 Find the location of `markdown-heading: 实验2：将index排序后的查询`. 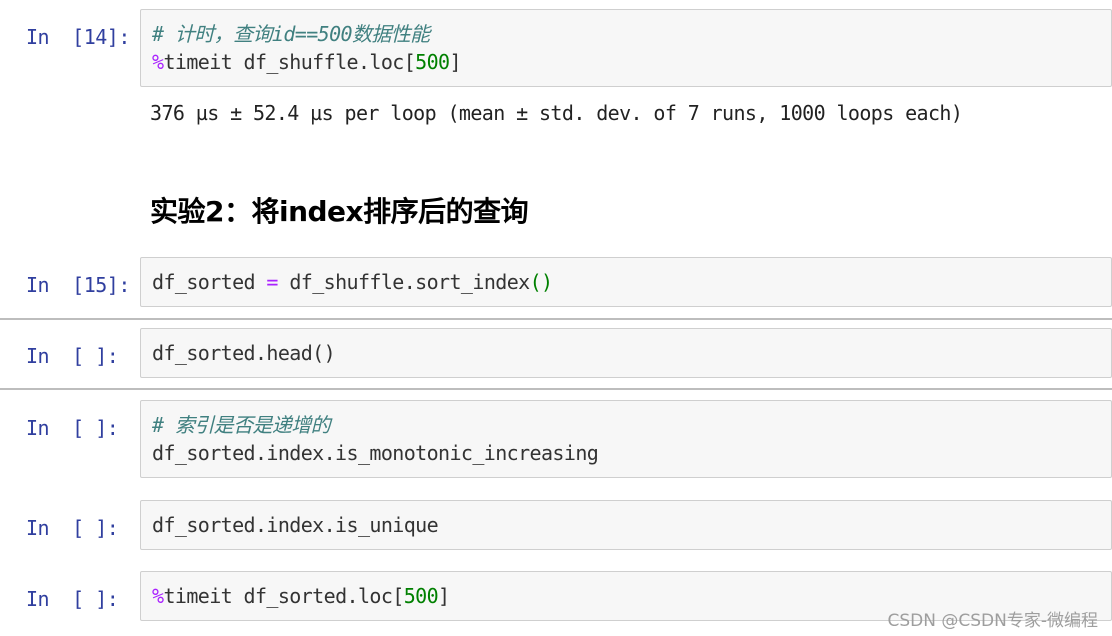

markdown-heading: 实验2：将index排序后的查询 is located at coordinates (339, 211).